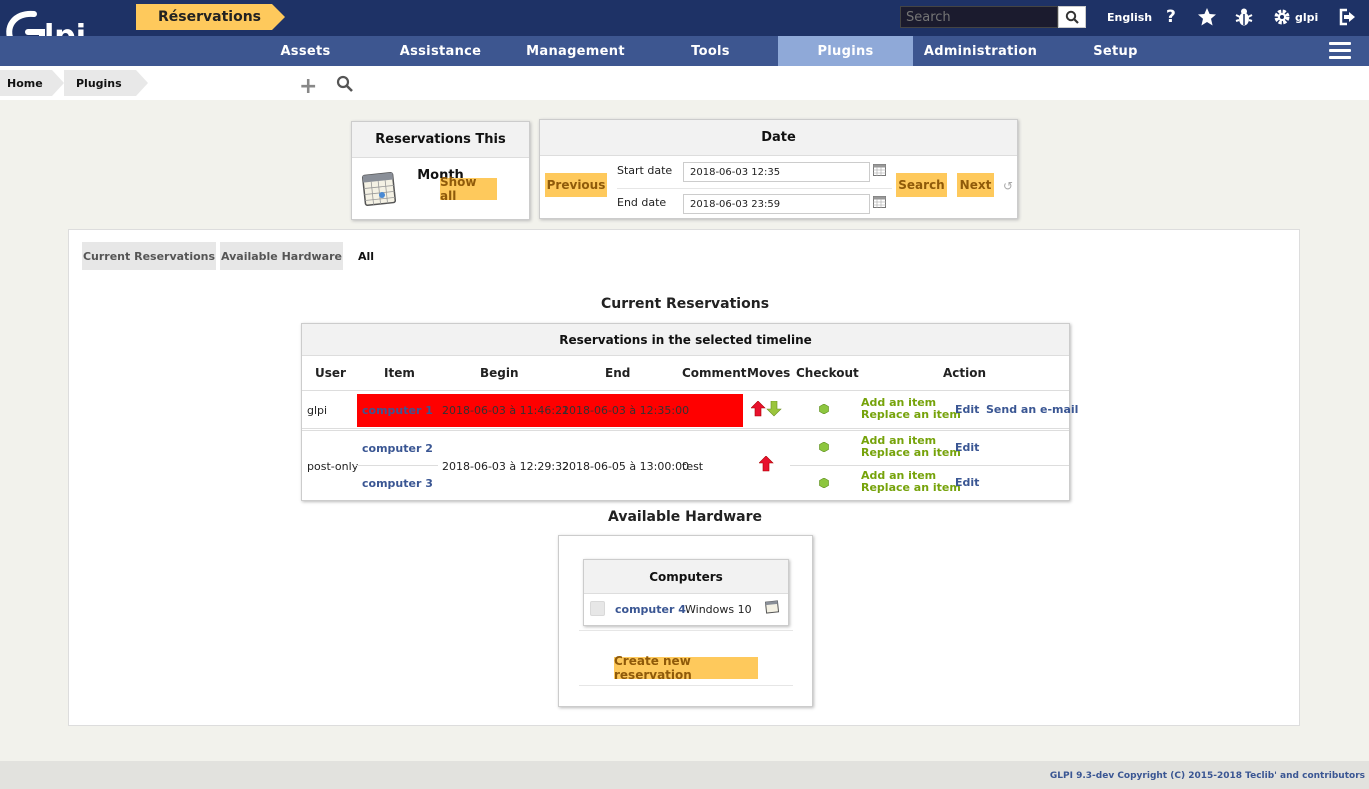 The image size is (1369, 789). What do you see at coordinates (149, 256) in the screenshot?
I see `tab-current-reservations: Current Reservations` at bounding box center [149, 256].